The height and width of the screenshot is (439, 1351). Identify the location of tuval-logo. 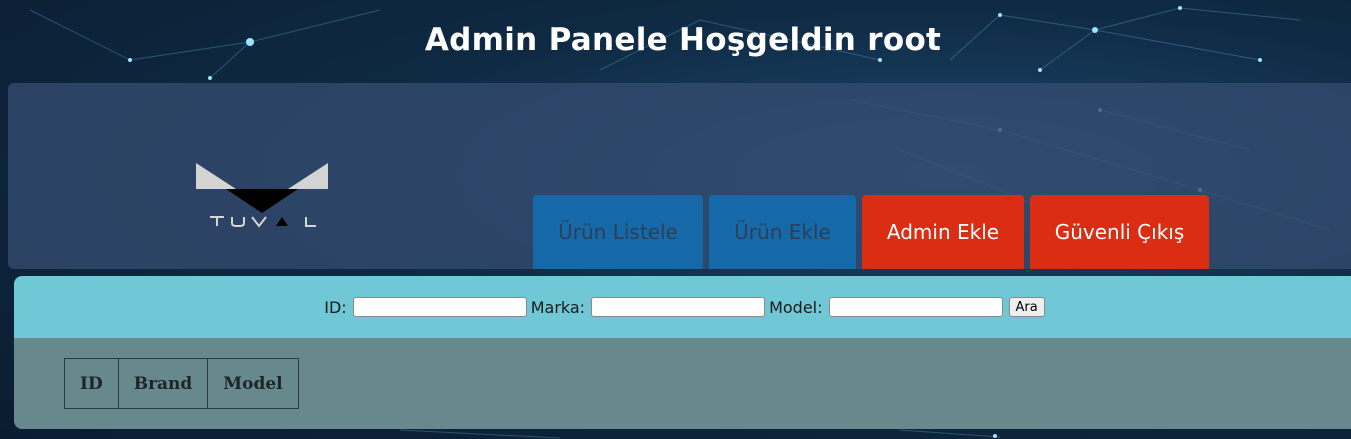
(262, 195).